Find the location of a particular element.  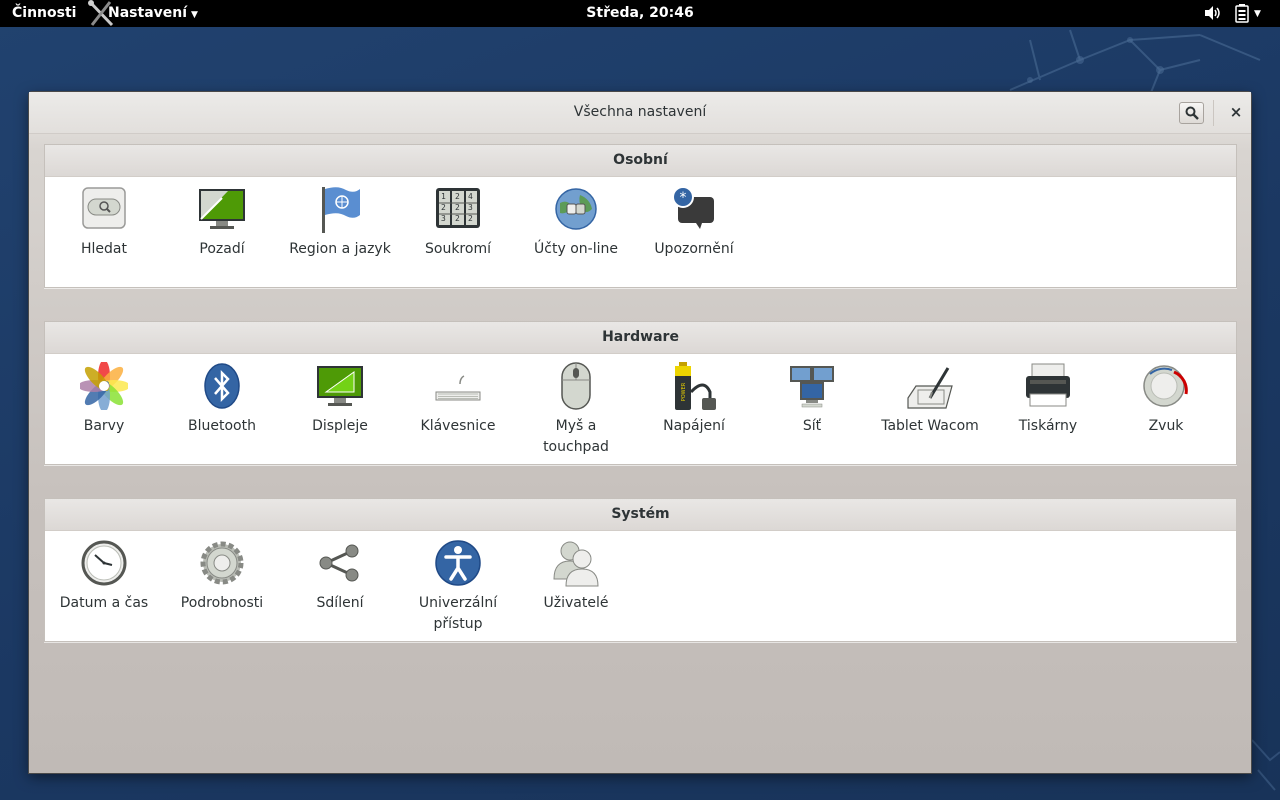

item-label: Klávesnice is located at coordinates (458, 426).